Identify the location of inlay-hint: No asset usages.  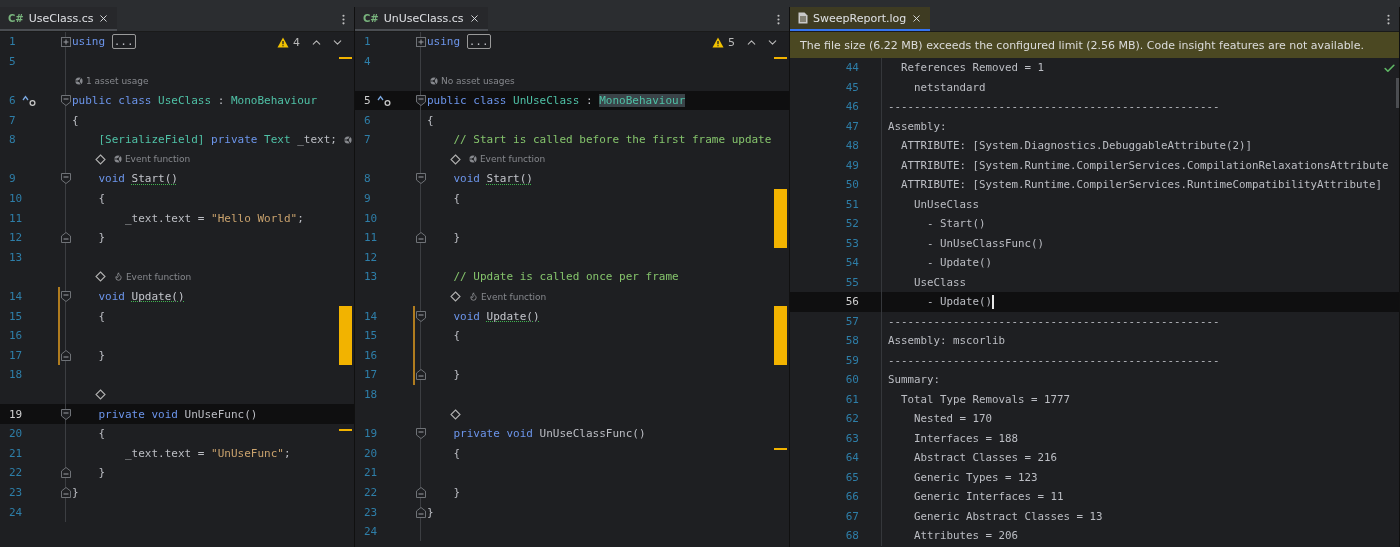
(478, 81).